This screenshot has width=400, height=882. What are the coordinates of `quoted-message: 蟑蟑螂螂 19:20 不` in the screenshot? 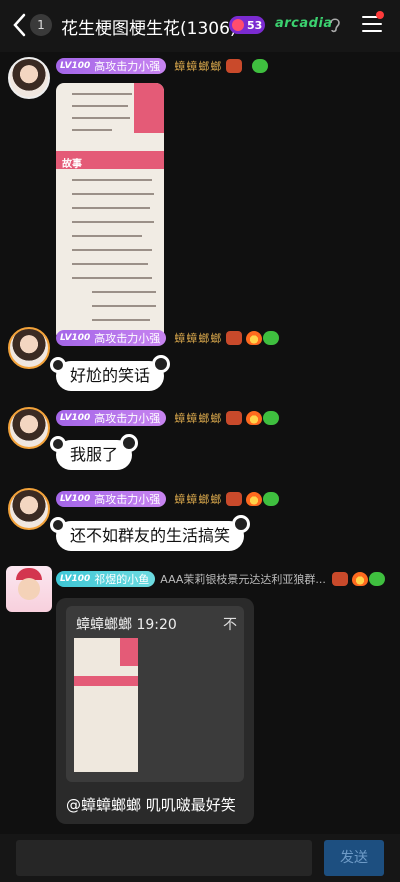 It's located at (155, 694).